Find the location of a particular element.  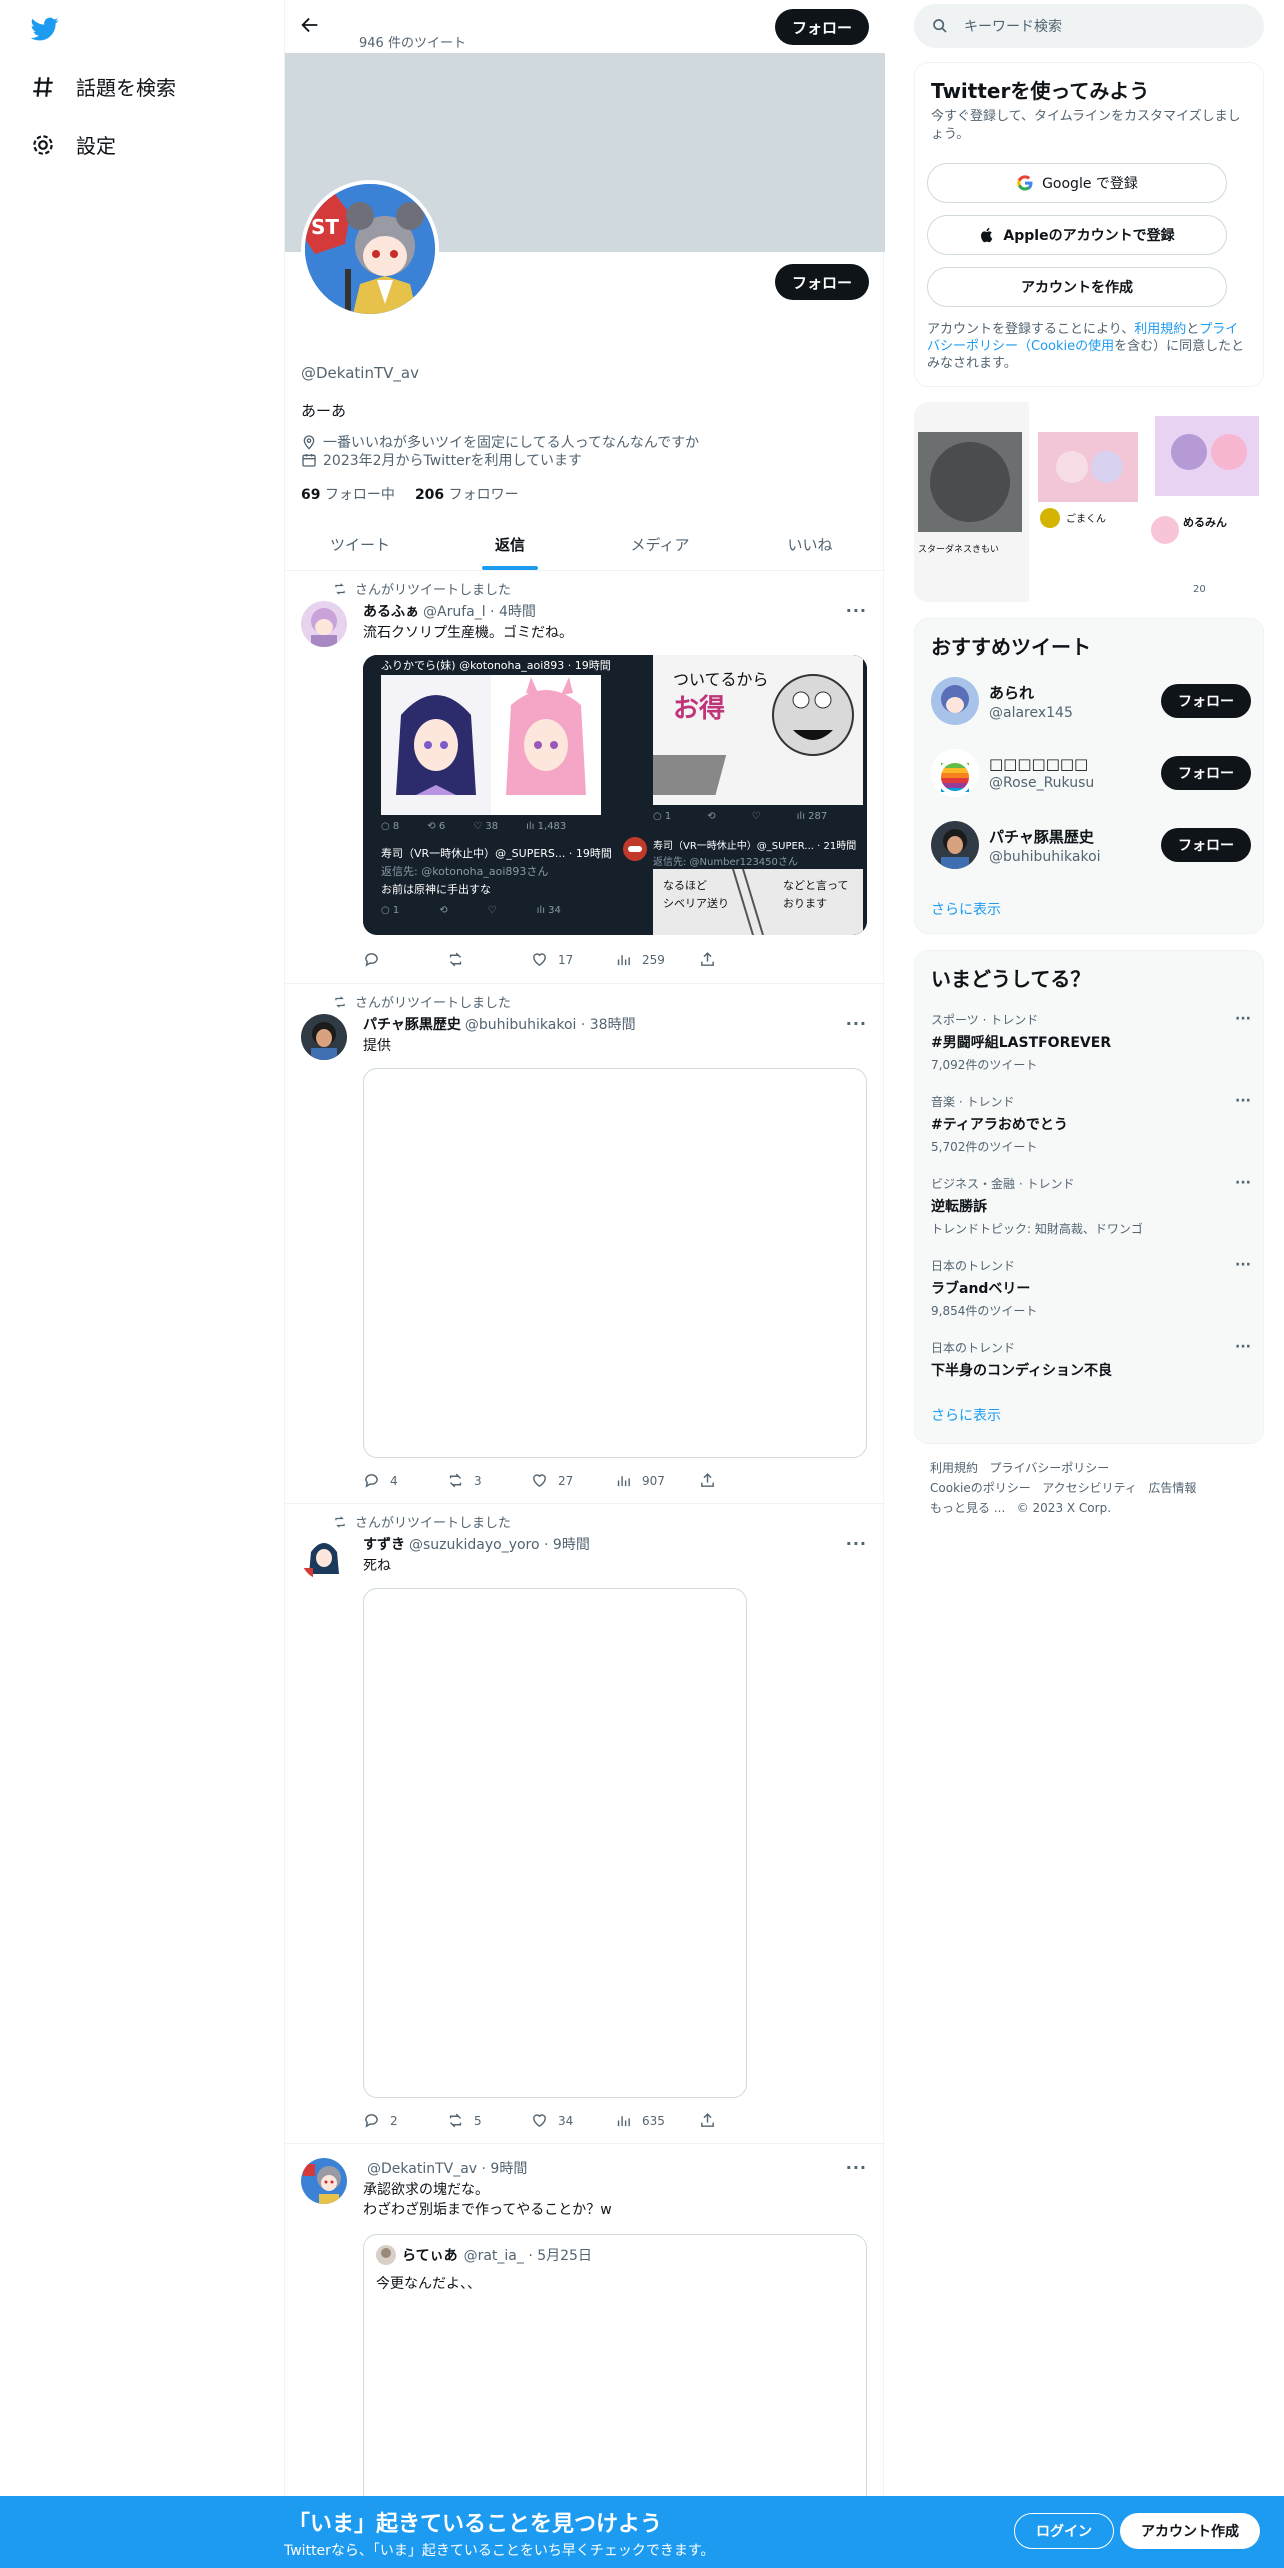

show-more-trends-link: さらに表示 is located at coordinates (966, 1415).